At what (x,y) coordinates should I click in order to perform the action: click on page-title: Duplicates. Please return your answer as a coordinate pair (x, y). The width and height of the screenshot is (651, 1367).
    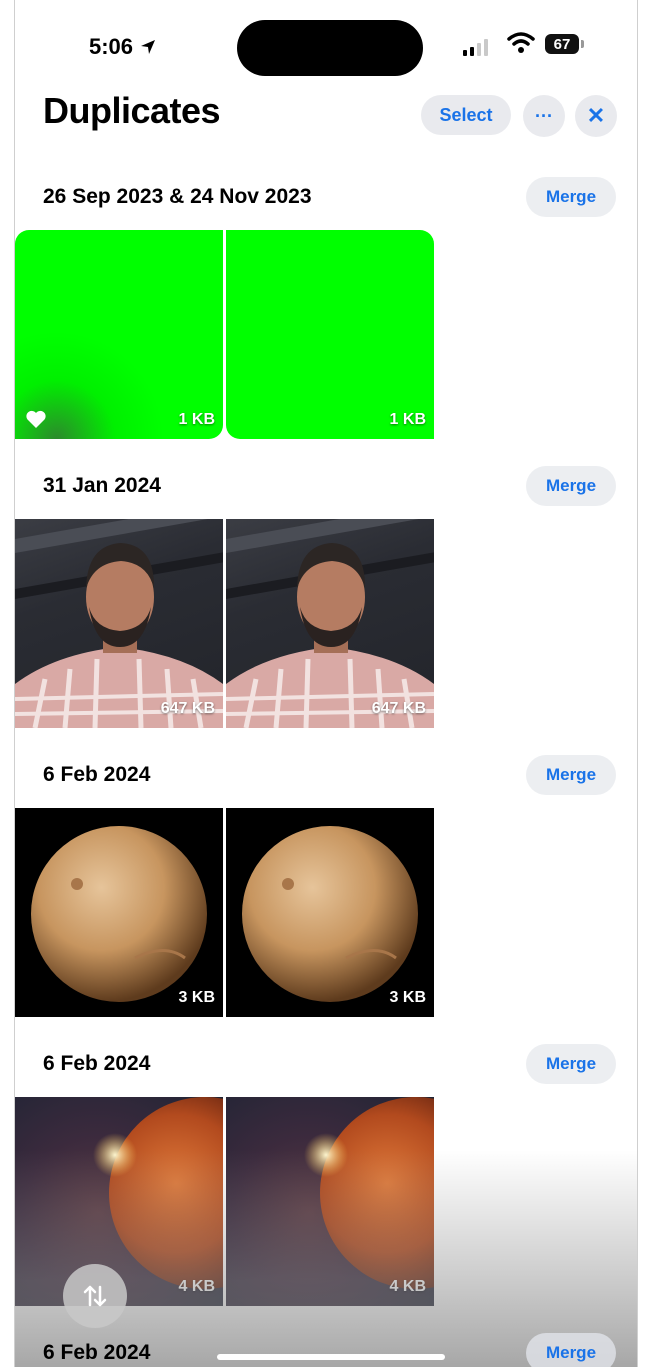
    Looking at the image, I should click on (132, 110).